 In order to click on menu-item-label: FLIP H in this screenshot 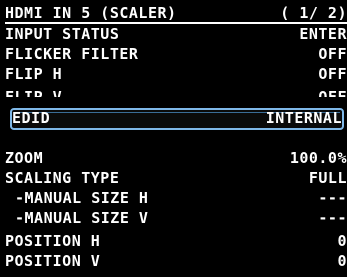, I will do `click(34, 74)`.